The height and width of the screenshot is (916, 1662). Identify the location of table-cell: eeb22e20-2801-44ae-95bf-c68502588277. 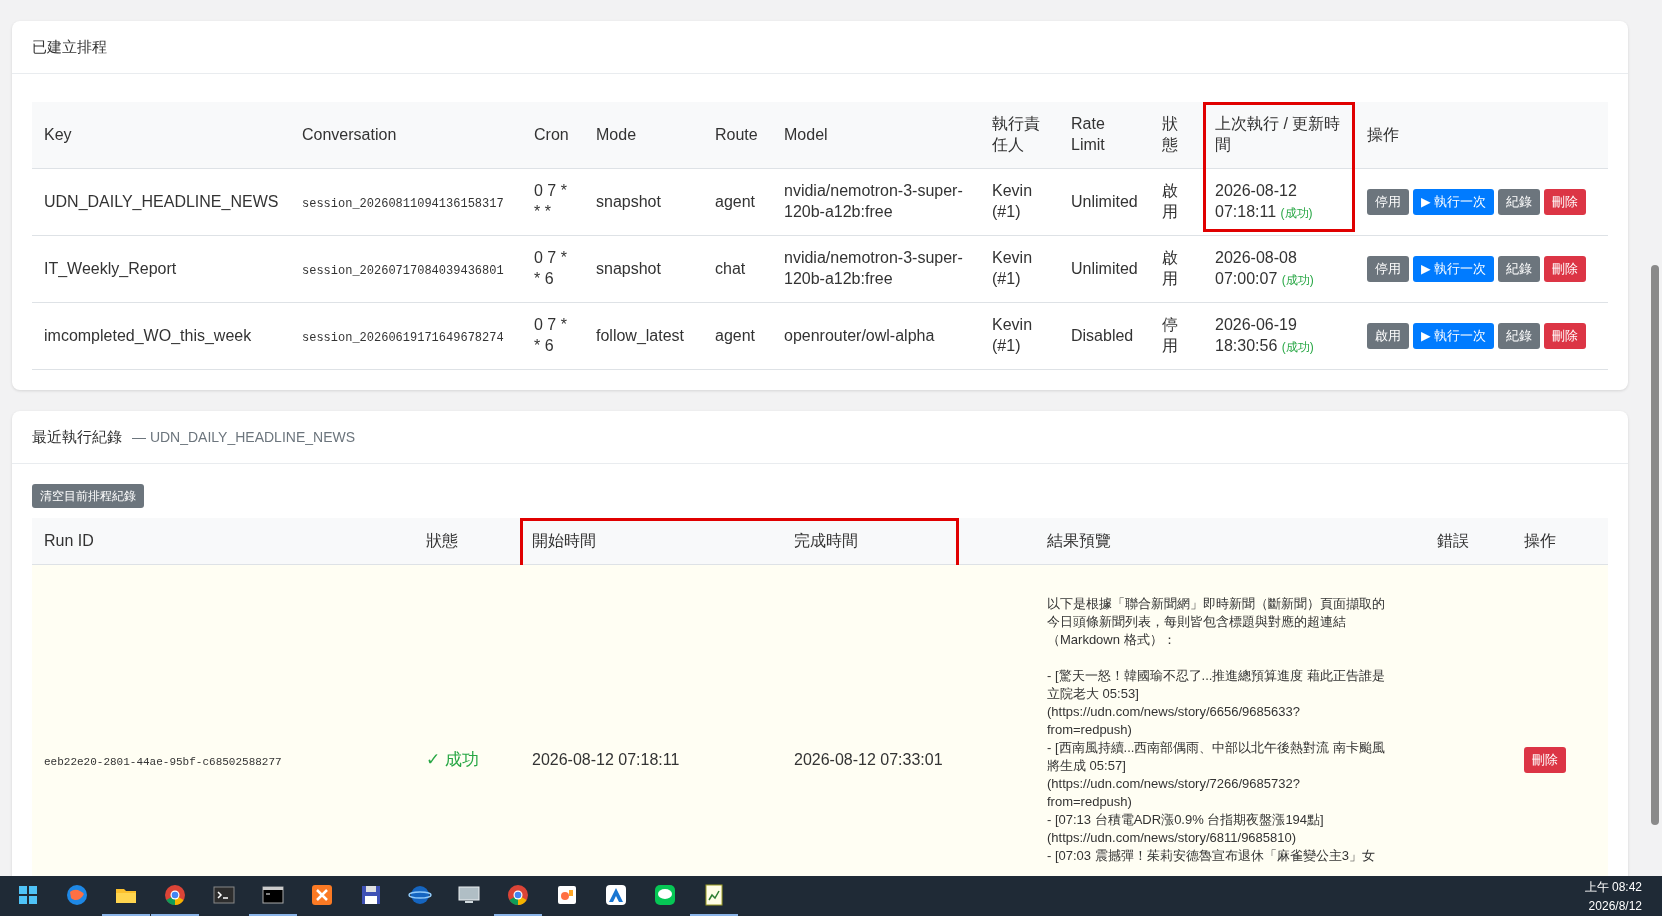
(223, 720).